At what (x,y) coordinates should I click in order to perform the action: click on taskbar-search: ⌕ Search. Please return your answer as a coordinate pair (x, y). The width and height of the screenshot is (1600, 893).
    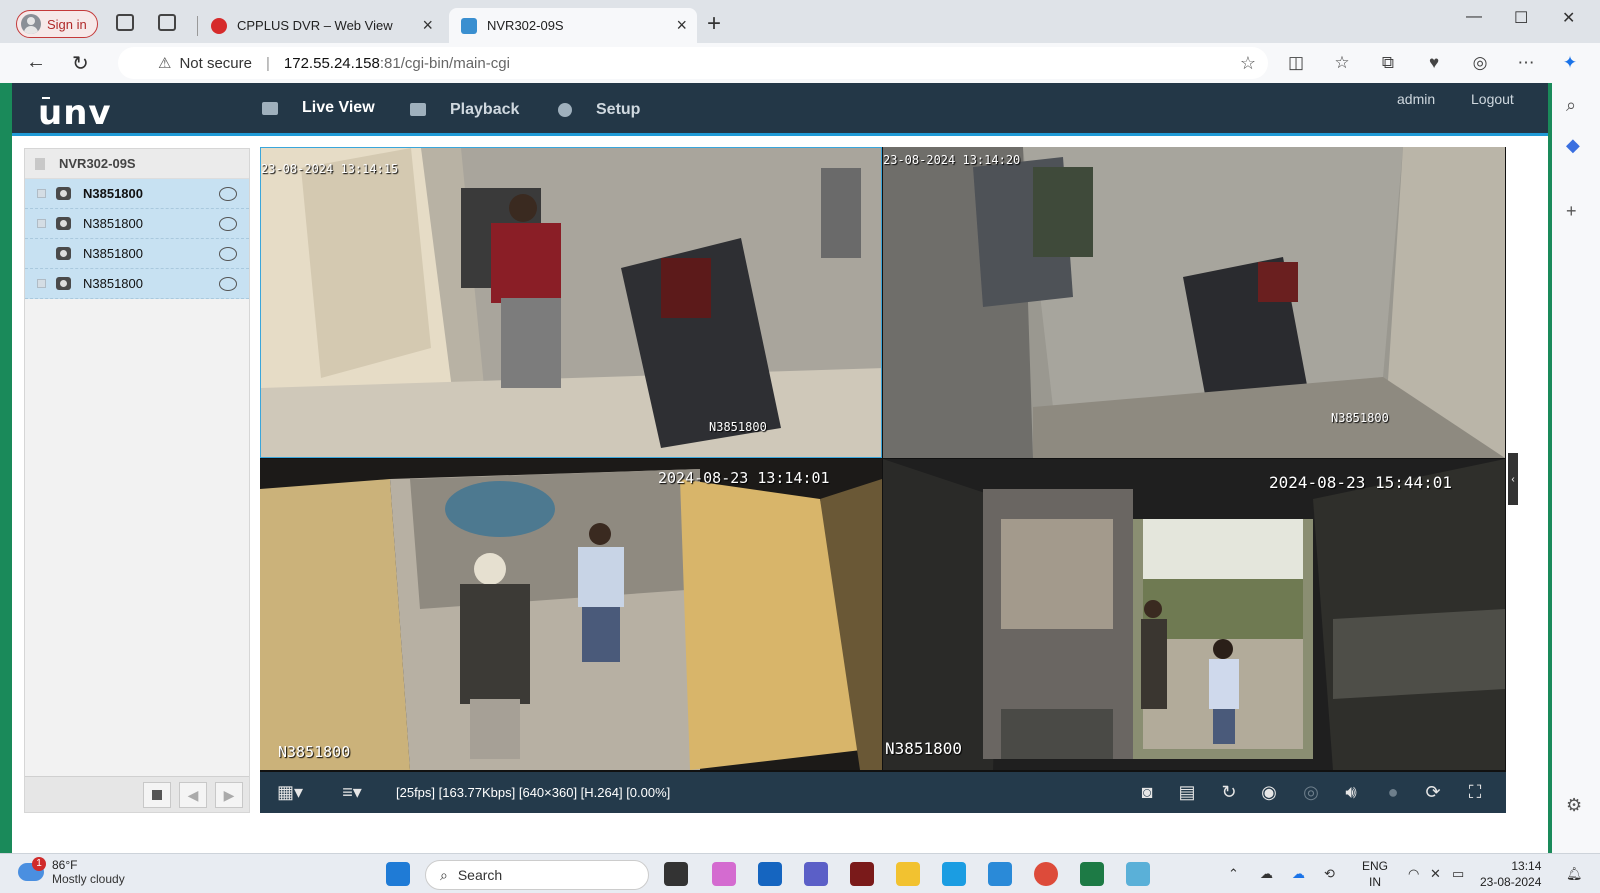
    Looking at the image, I should click on (537, 875).